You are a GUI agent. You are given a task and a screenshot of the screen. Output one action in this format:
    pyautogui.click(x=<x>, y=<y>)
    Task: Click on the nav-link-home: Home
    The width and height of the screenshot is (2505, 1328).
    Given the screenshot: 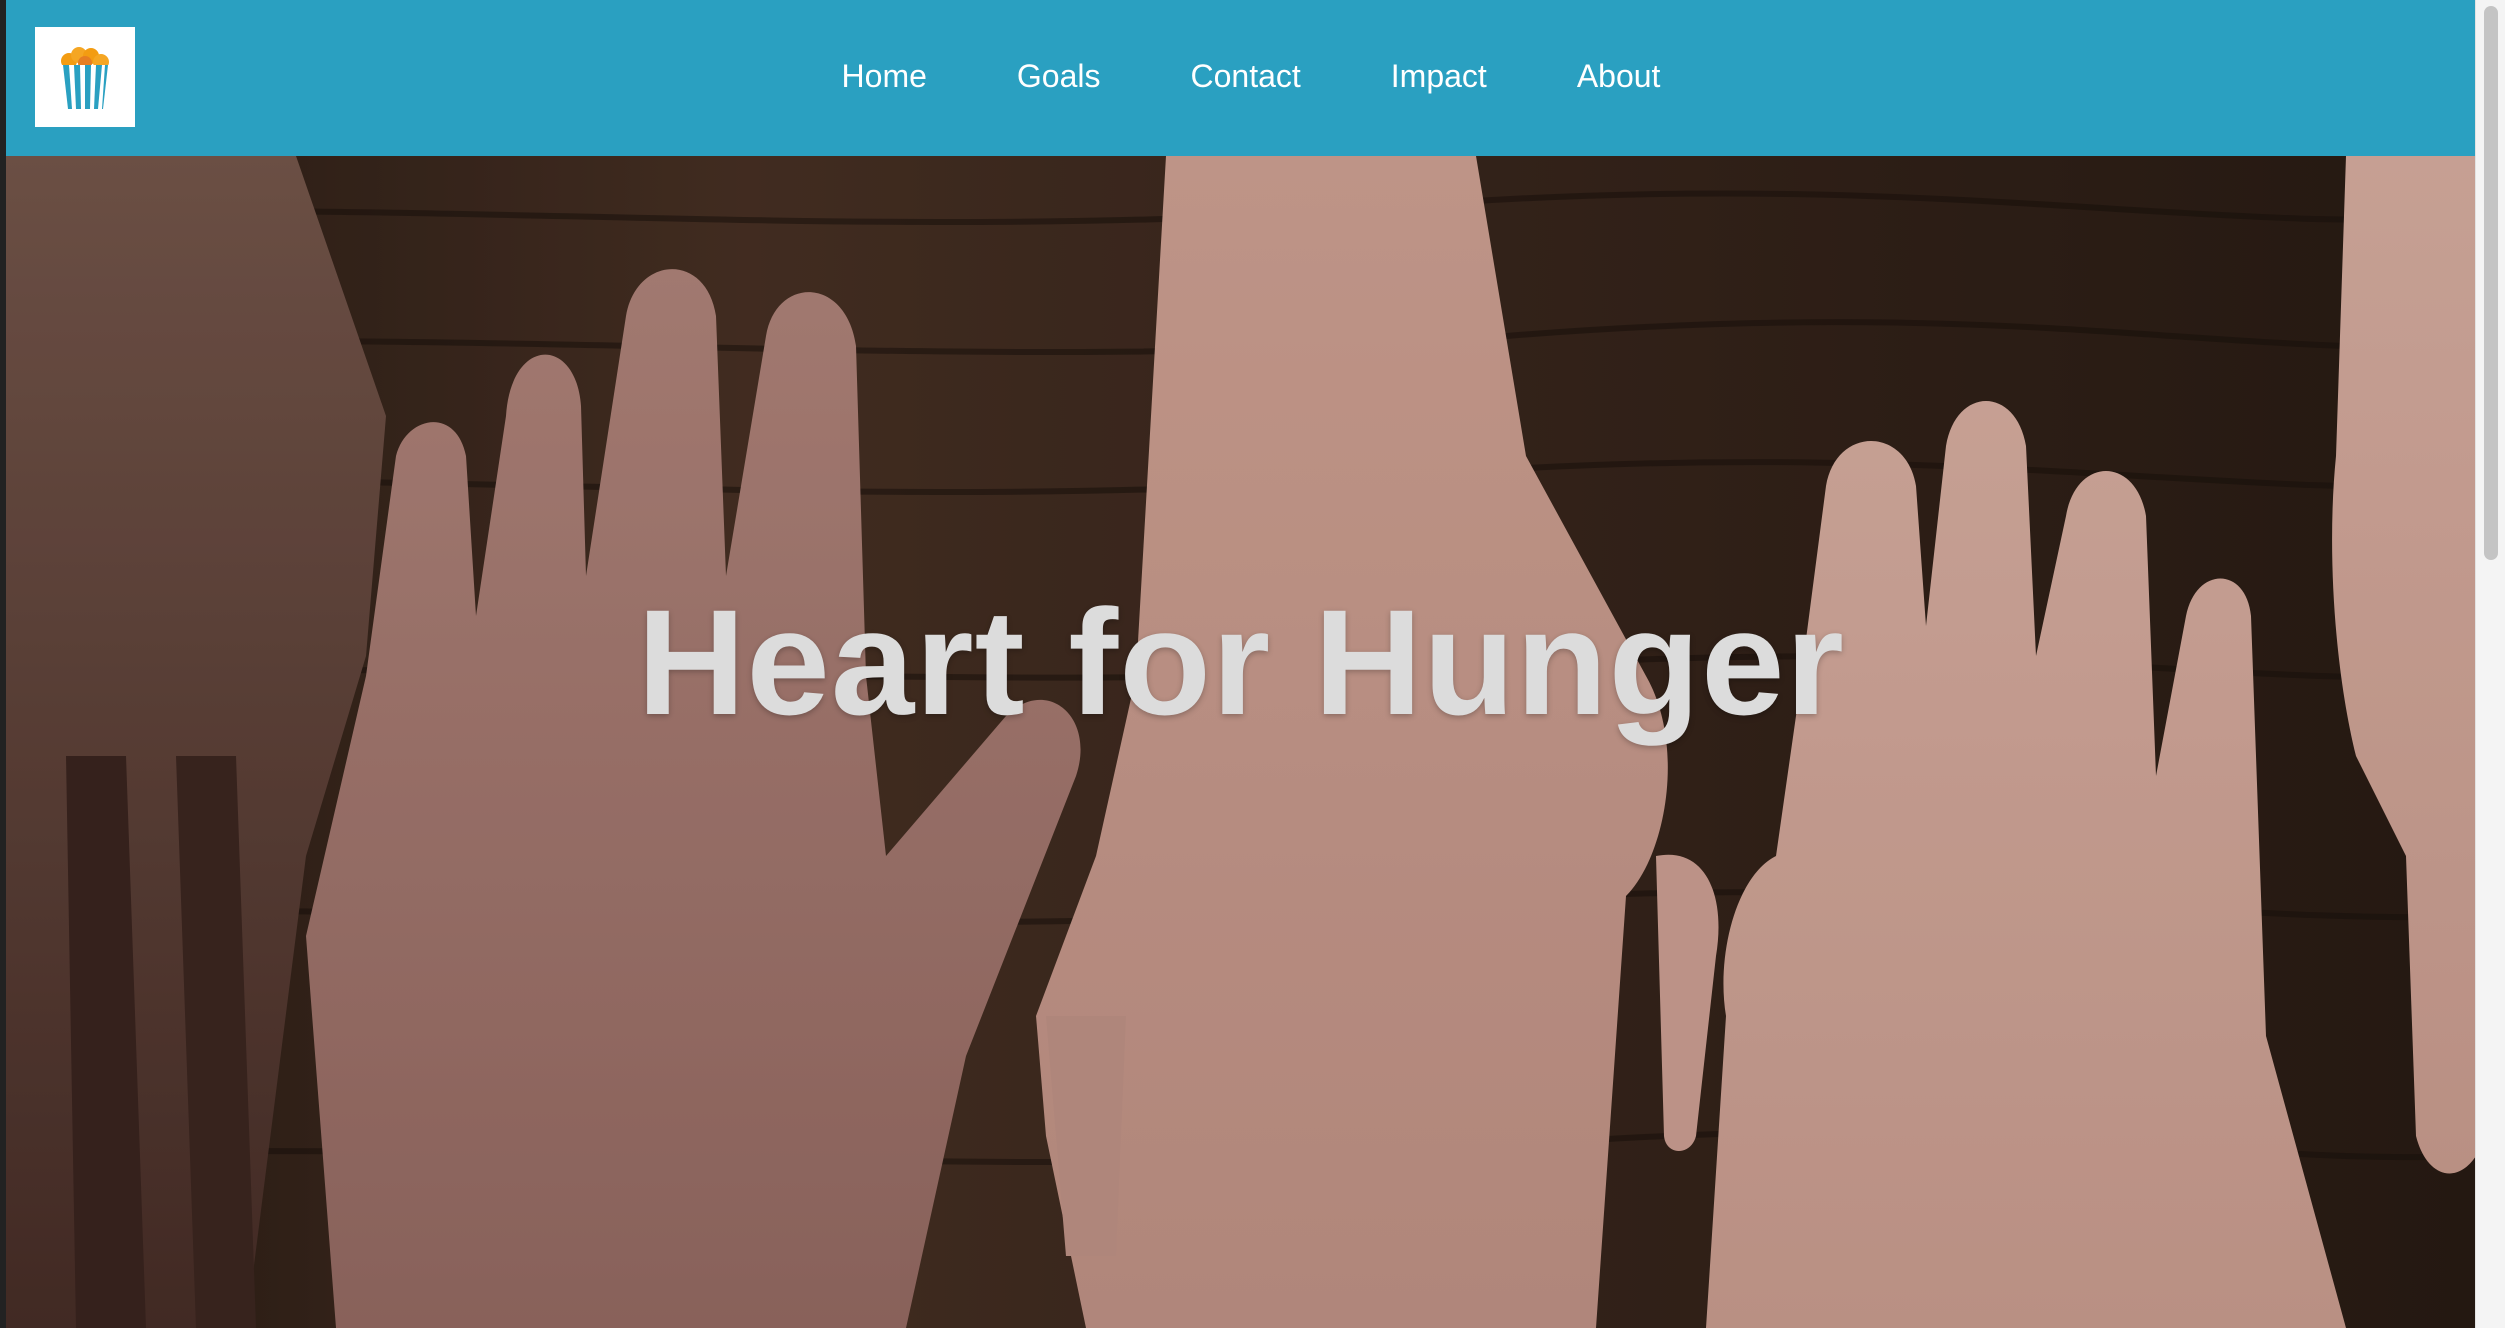 What is the action you would take?
    pyautogui.click(x=884, y=76)
    